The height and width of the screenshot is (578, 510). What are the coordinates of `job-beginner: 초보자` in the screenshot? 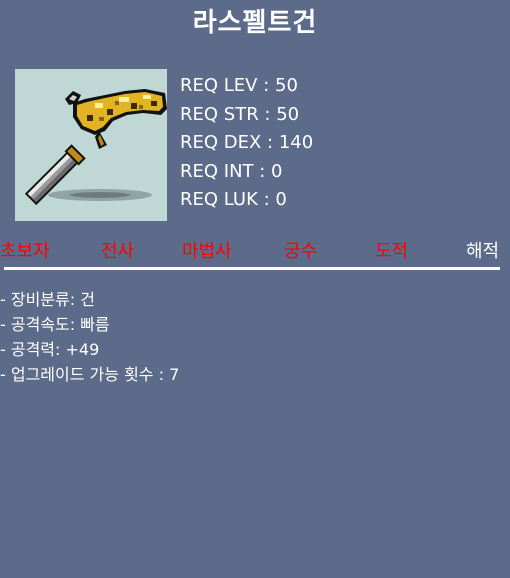 It's located at (25, 251).